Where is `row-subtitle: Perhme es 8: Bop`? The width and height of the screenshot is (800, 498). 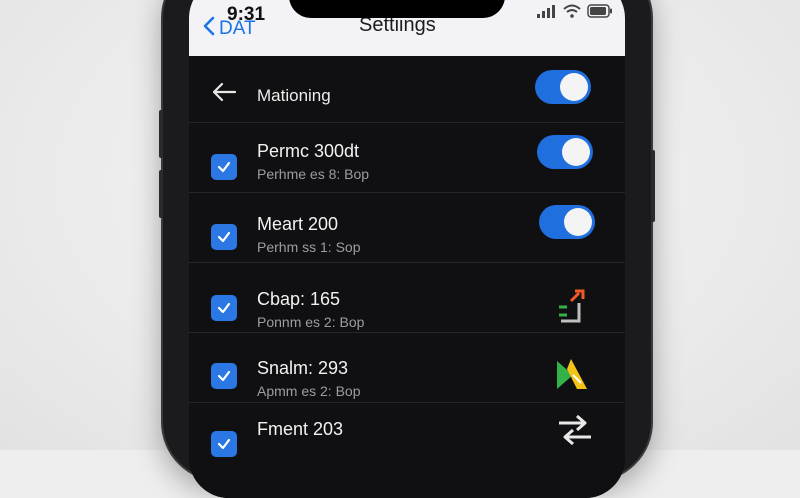
row-subtitle: Perhme es 8: Bop is located at coordinates (313, 174).